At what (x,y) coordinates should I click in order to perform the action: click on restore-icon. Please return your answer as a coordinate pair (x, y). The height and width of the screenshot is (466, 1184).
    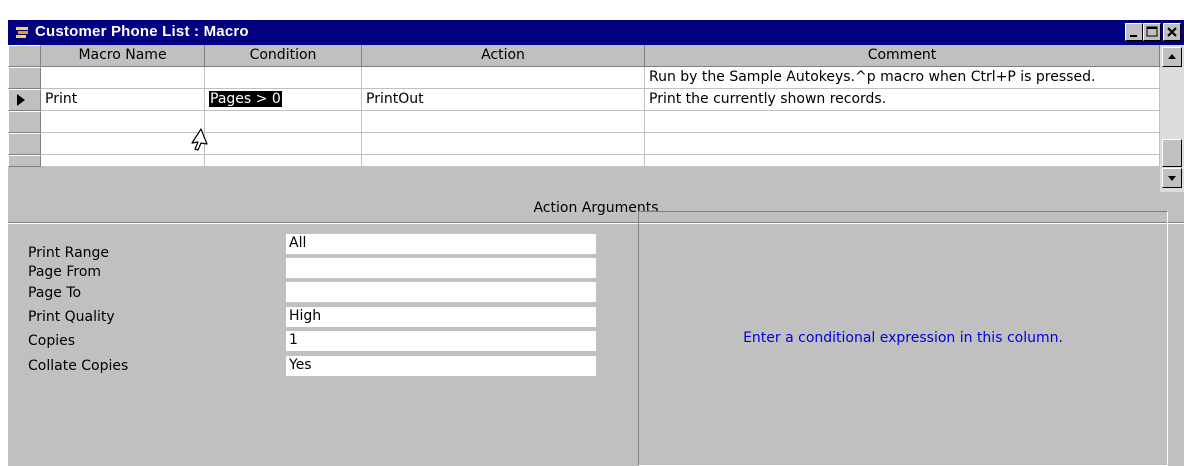
    Looking at the image, I should click on (1152, 31).